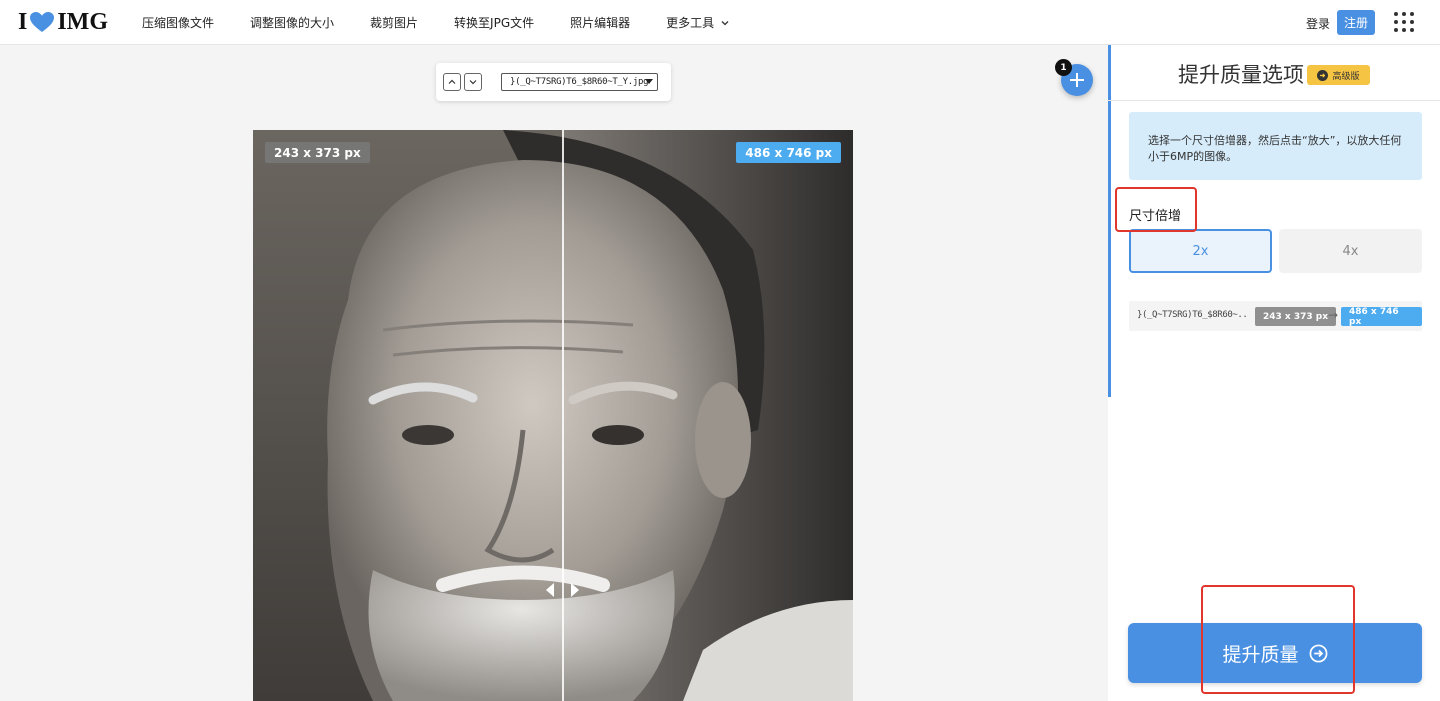  Describe the element at coordinates (1333, 315) in the screenshot. I see `arrow-right-icon: →` at that location.